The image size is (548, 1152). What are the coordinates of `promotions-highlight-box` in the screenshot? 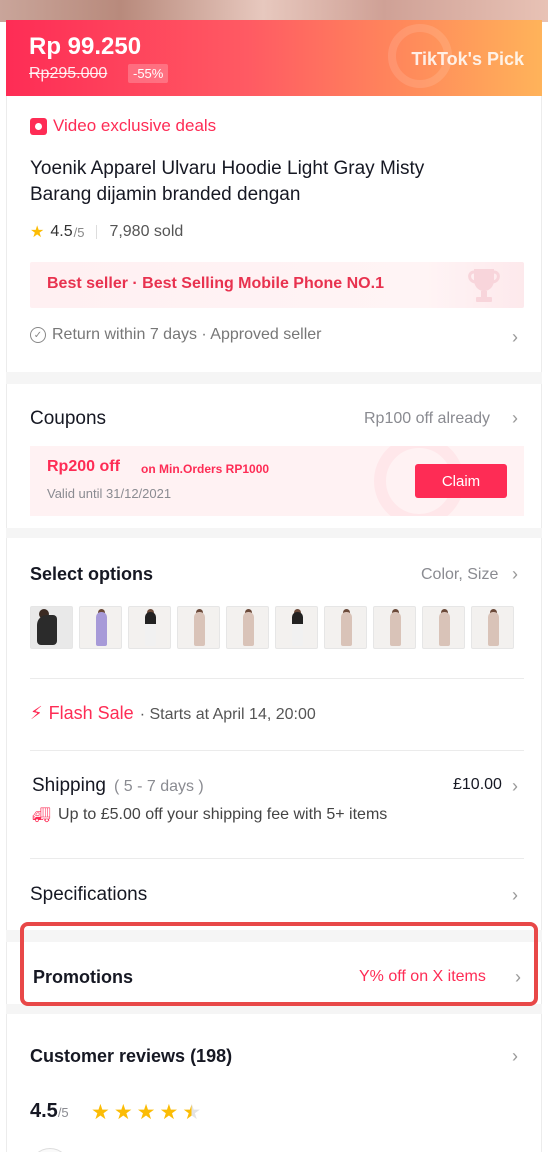 It's located at (279, 964).